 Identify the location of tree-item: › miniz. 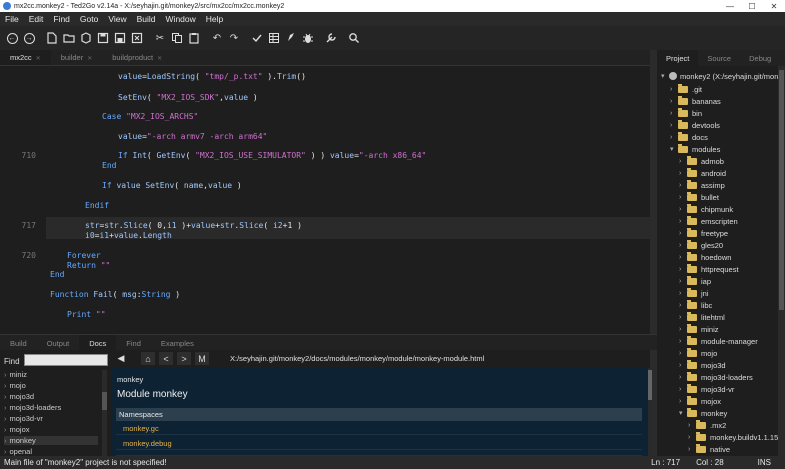
(699, 329).